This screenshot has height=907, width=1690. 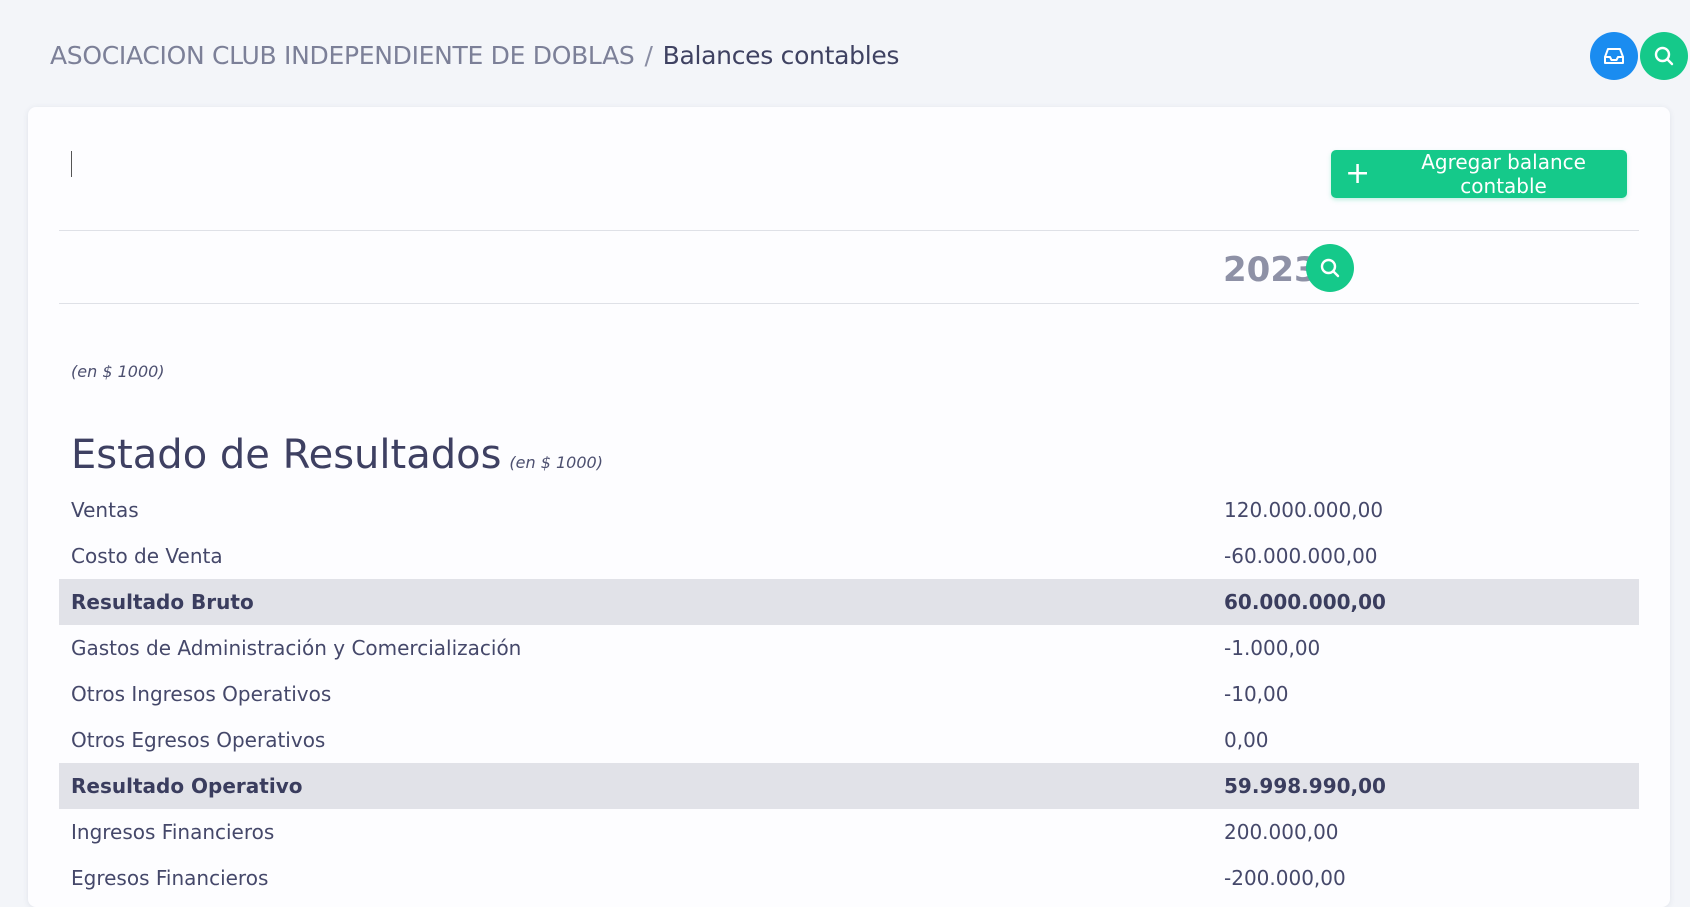 I want to click on table-row-total: Resultado Operativo 59.998.990,00, so click(x=849, y=786).